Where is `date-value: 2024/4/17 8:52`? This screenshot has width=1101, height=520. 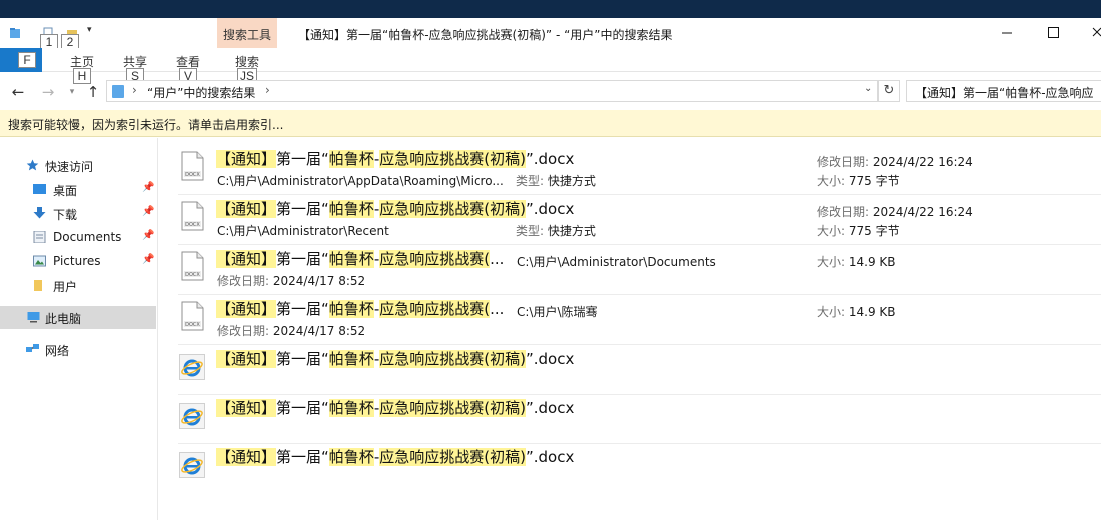
date-value: 2024/4/17 8:52 is located at coordinates (319, 331).